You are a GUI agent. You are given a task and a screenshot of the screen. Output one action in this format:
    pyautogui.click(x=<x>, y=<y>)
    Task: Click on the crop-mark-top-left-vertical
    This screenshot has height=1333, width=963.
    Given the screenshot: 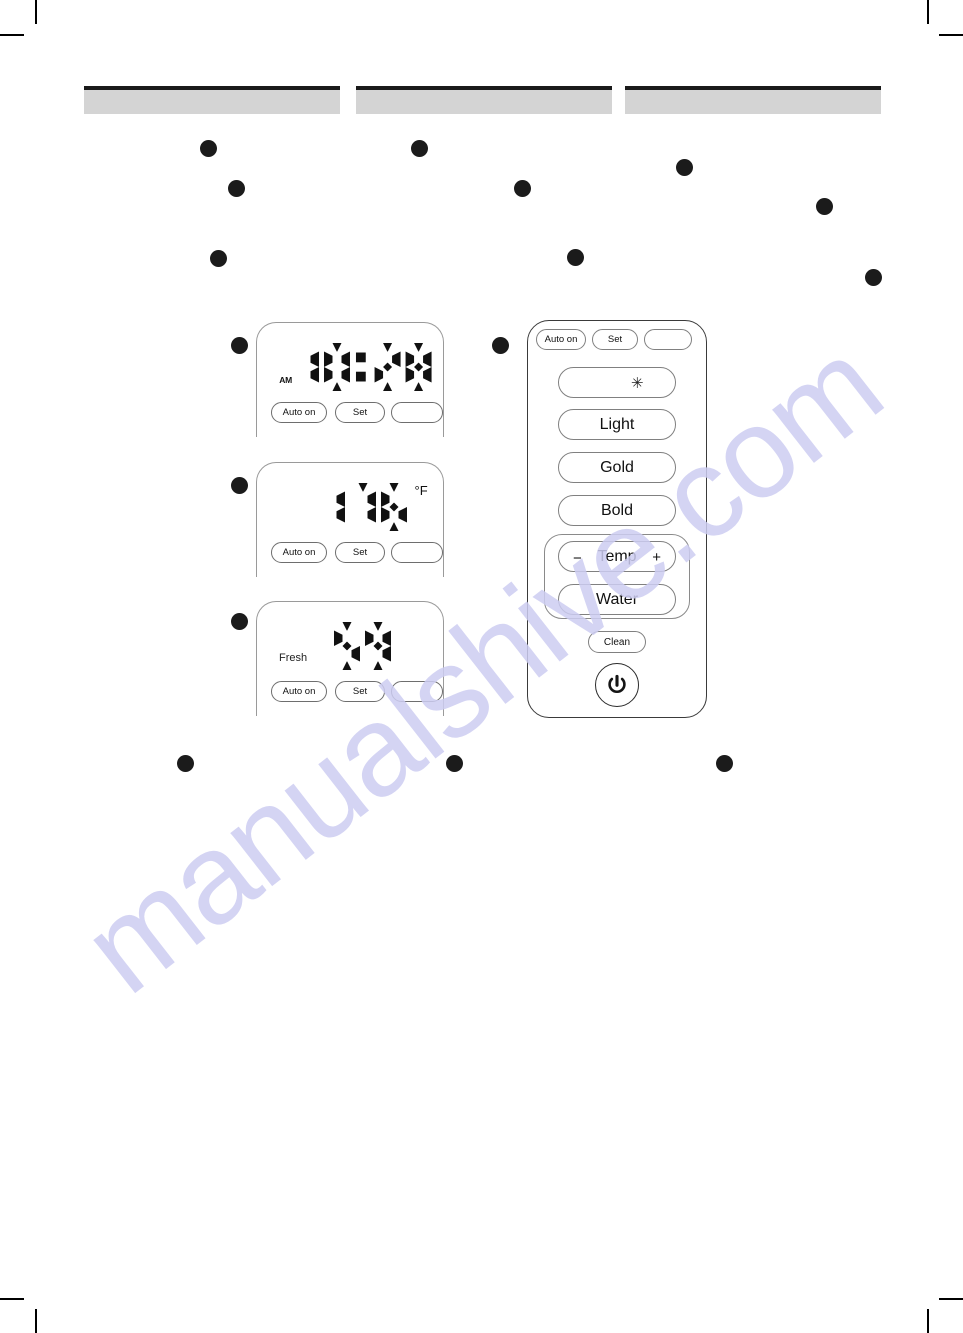 What is the action you would take?
    pyautogui.click(x=36, y=12)
    